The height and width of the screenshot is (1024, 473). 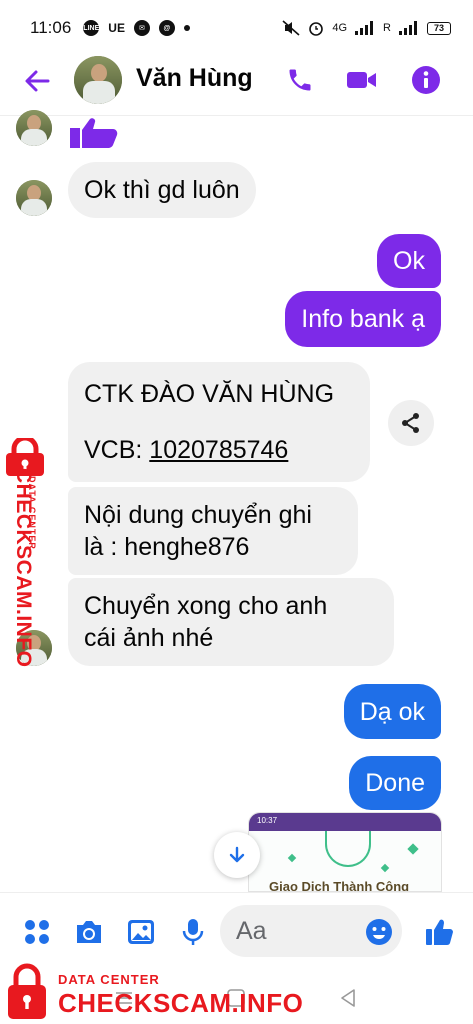 I want to click on bottom-watermark: DATA CENTER CHECKSCAM.INFO, so click(x=152, y=992).